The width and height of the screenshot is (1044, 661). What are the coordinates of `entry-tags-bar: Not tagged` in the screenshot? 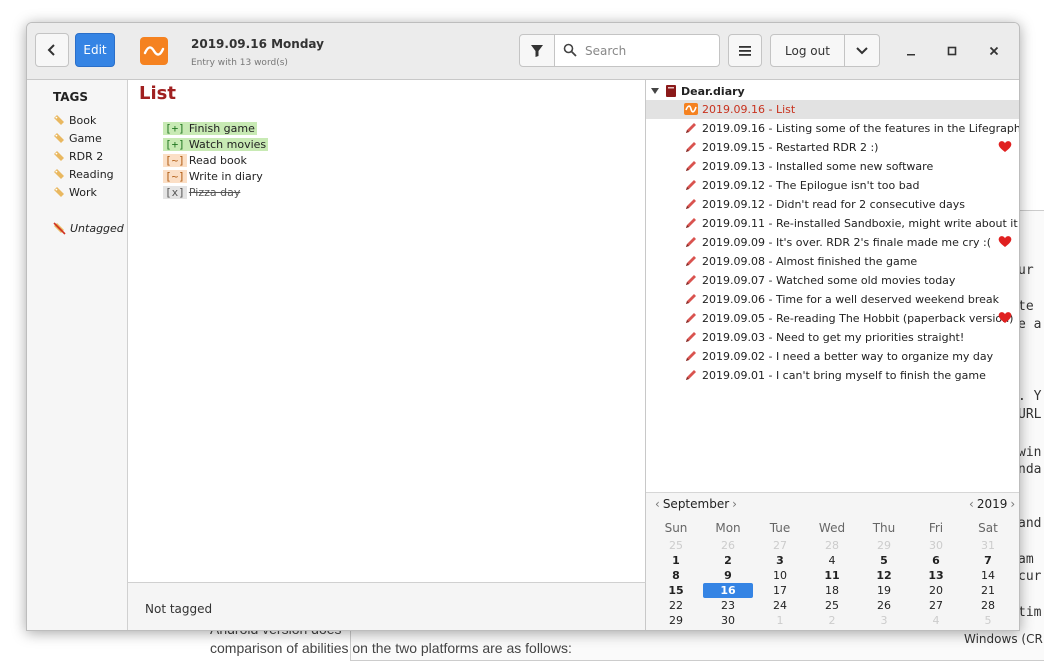 It's located at (387, 606).